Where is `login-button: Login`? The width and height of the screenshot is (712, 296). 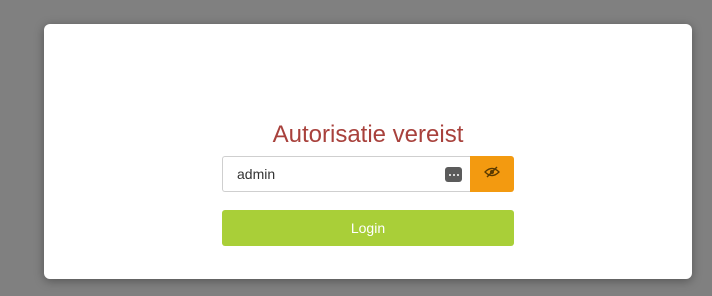
login-button: Login is located at coordinates (368, 228).